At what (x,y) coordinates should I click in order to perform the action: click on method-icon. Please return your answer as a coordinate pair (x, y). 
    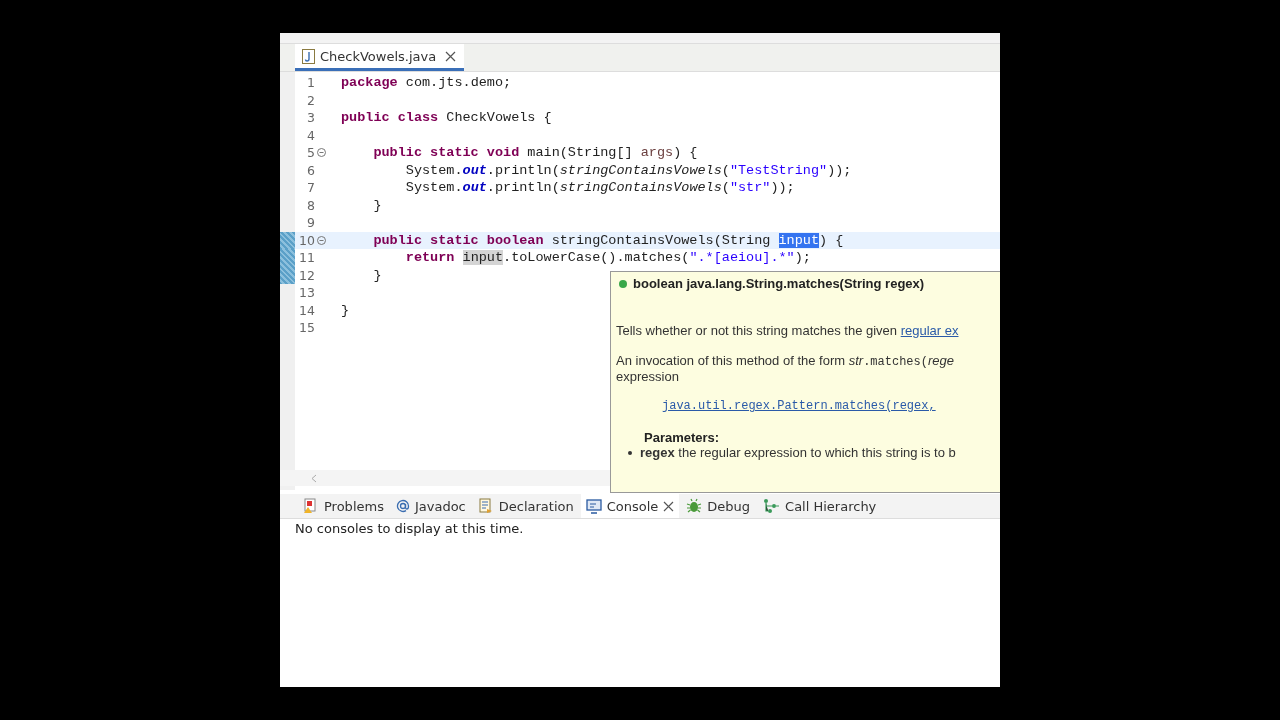
    Looking at the image, I should click on (623, 283).